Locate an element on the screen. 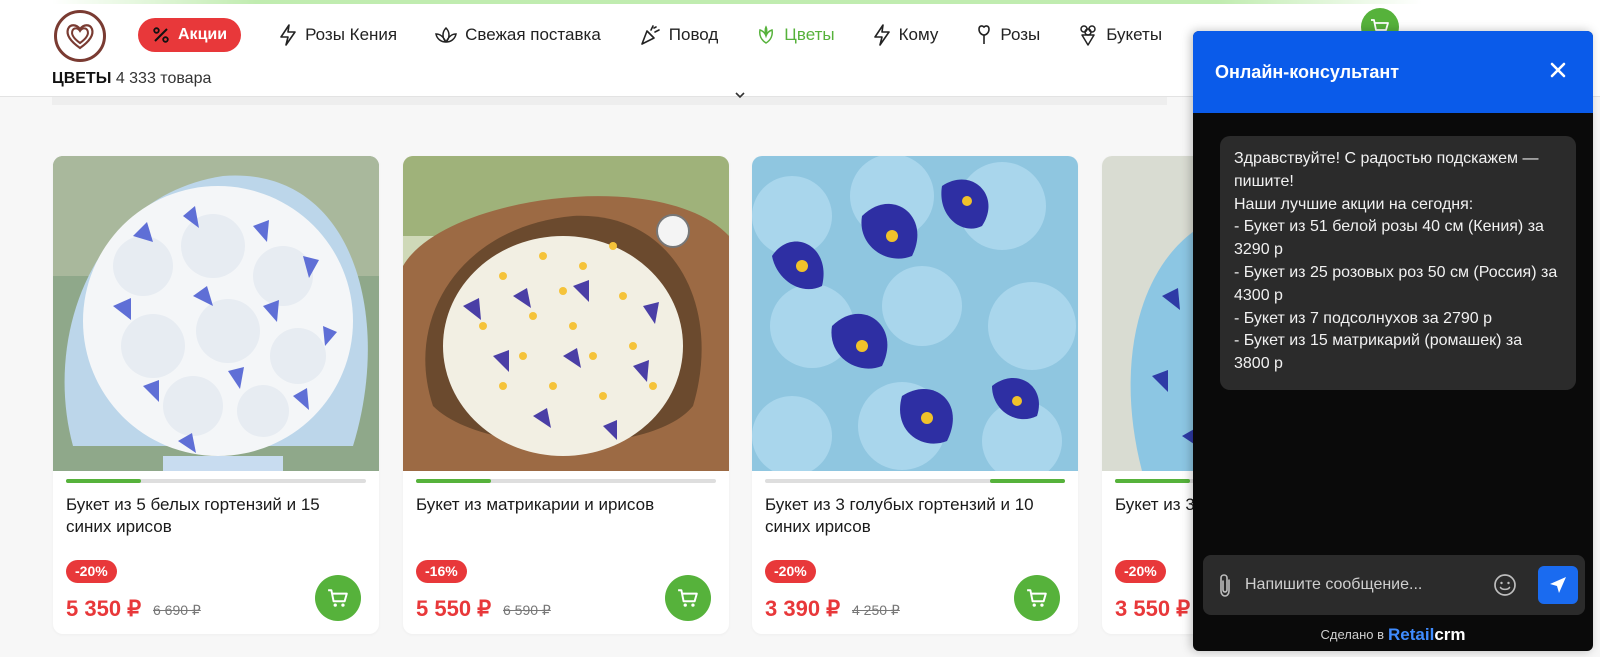  chat-title: Онлайн-консультант is located at coordinates (1307, 71).